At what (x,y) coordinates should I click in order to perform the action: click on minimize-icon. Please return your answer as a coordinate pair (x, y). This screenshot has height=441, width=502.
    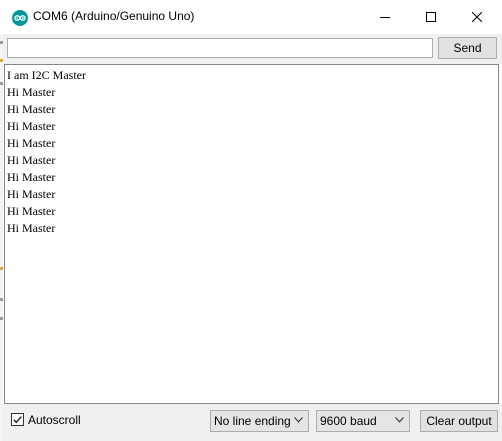
    Looking at the image, I should click on (385, 17).